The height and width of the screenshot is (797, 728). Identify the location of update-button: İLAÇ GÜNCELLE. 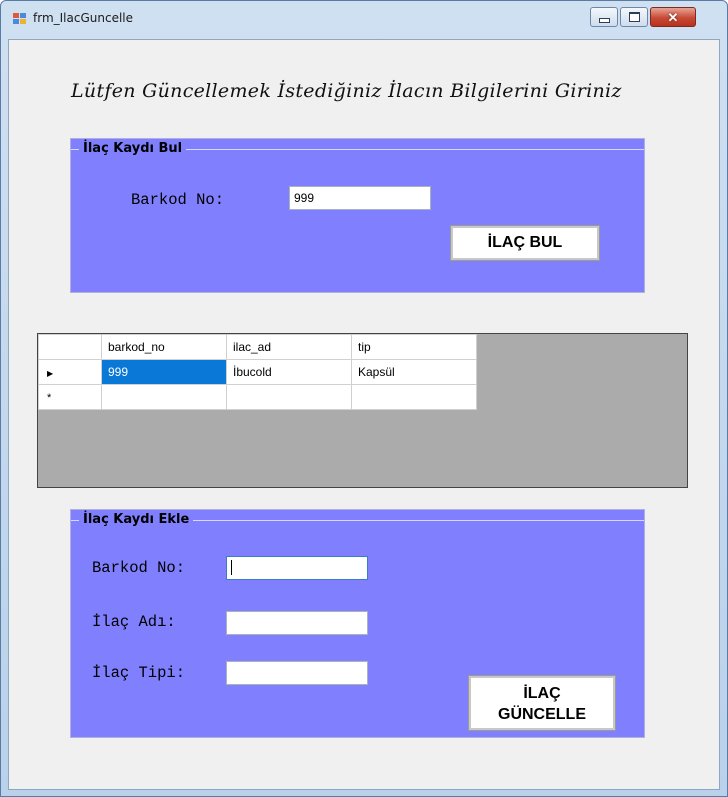
(542, 703).